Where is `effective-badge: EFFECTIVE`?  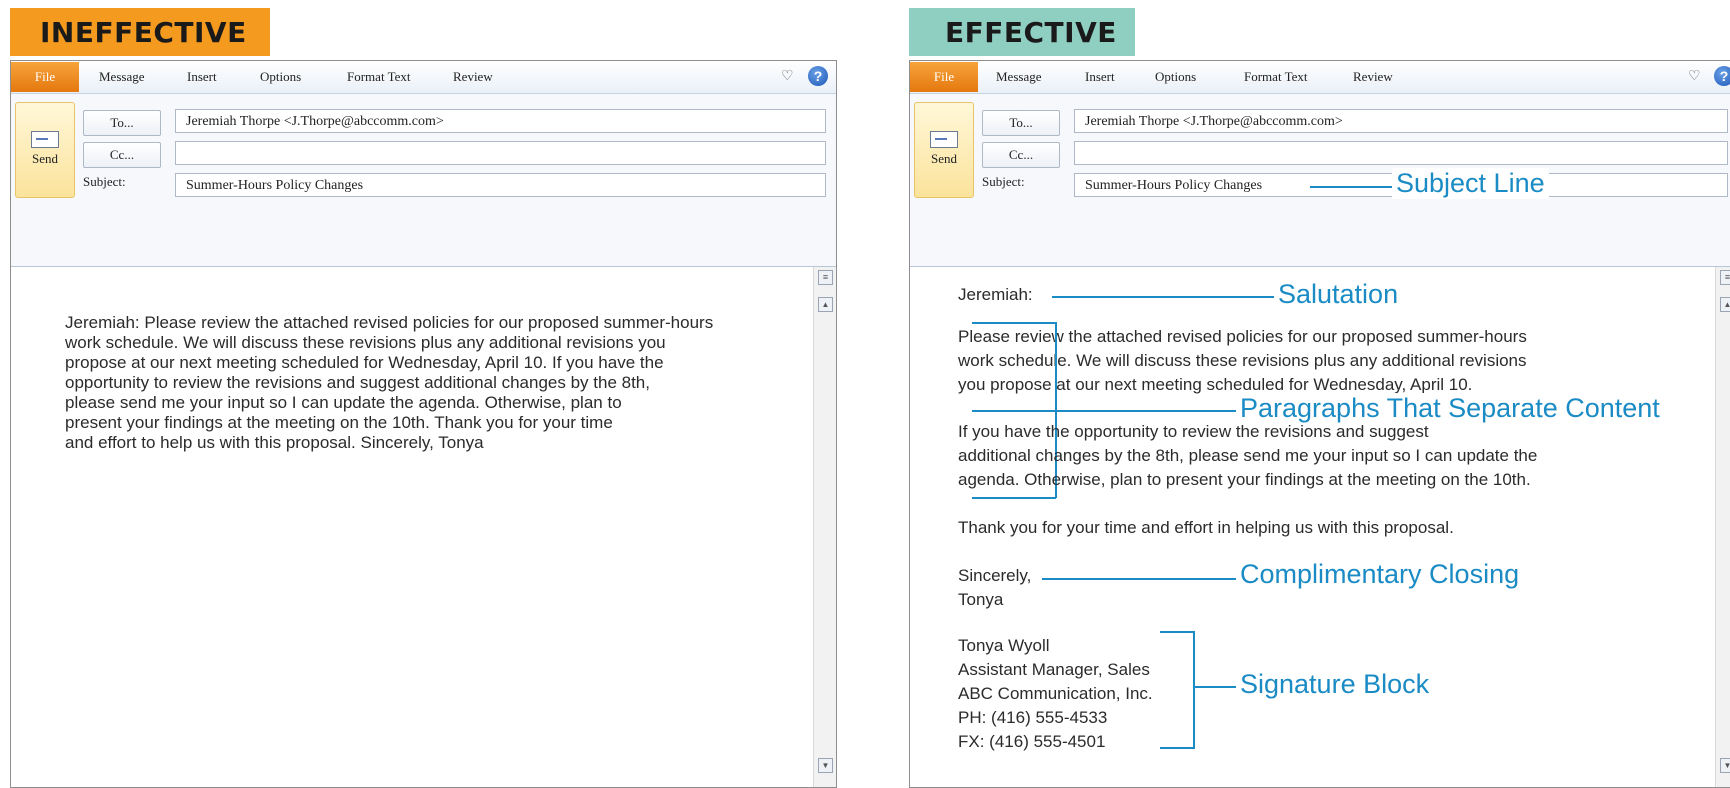
effective-badge: EFFECTIVE is located at coordinates (1022, 32).